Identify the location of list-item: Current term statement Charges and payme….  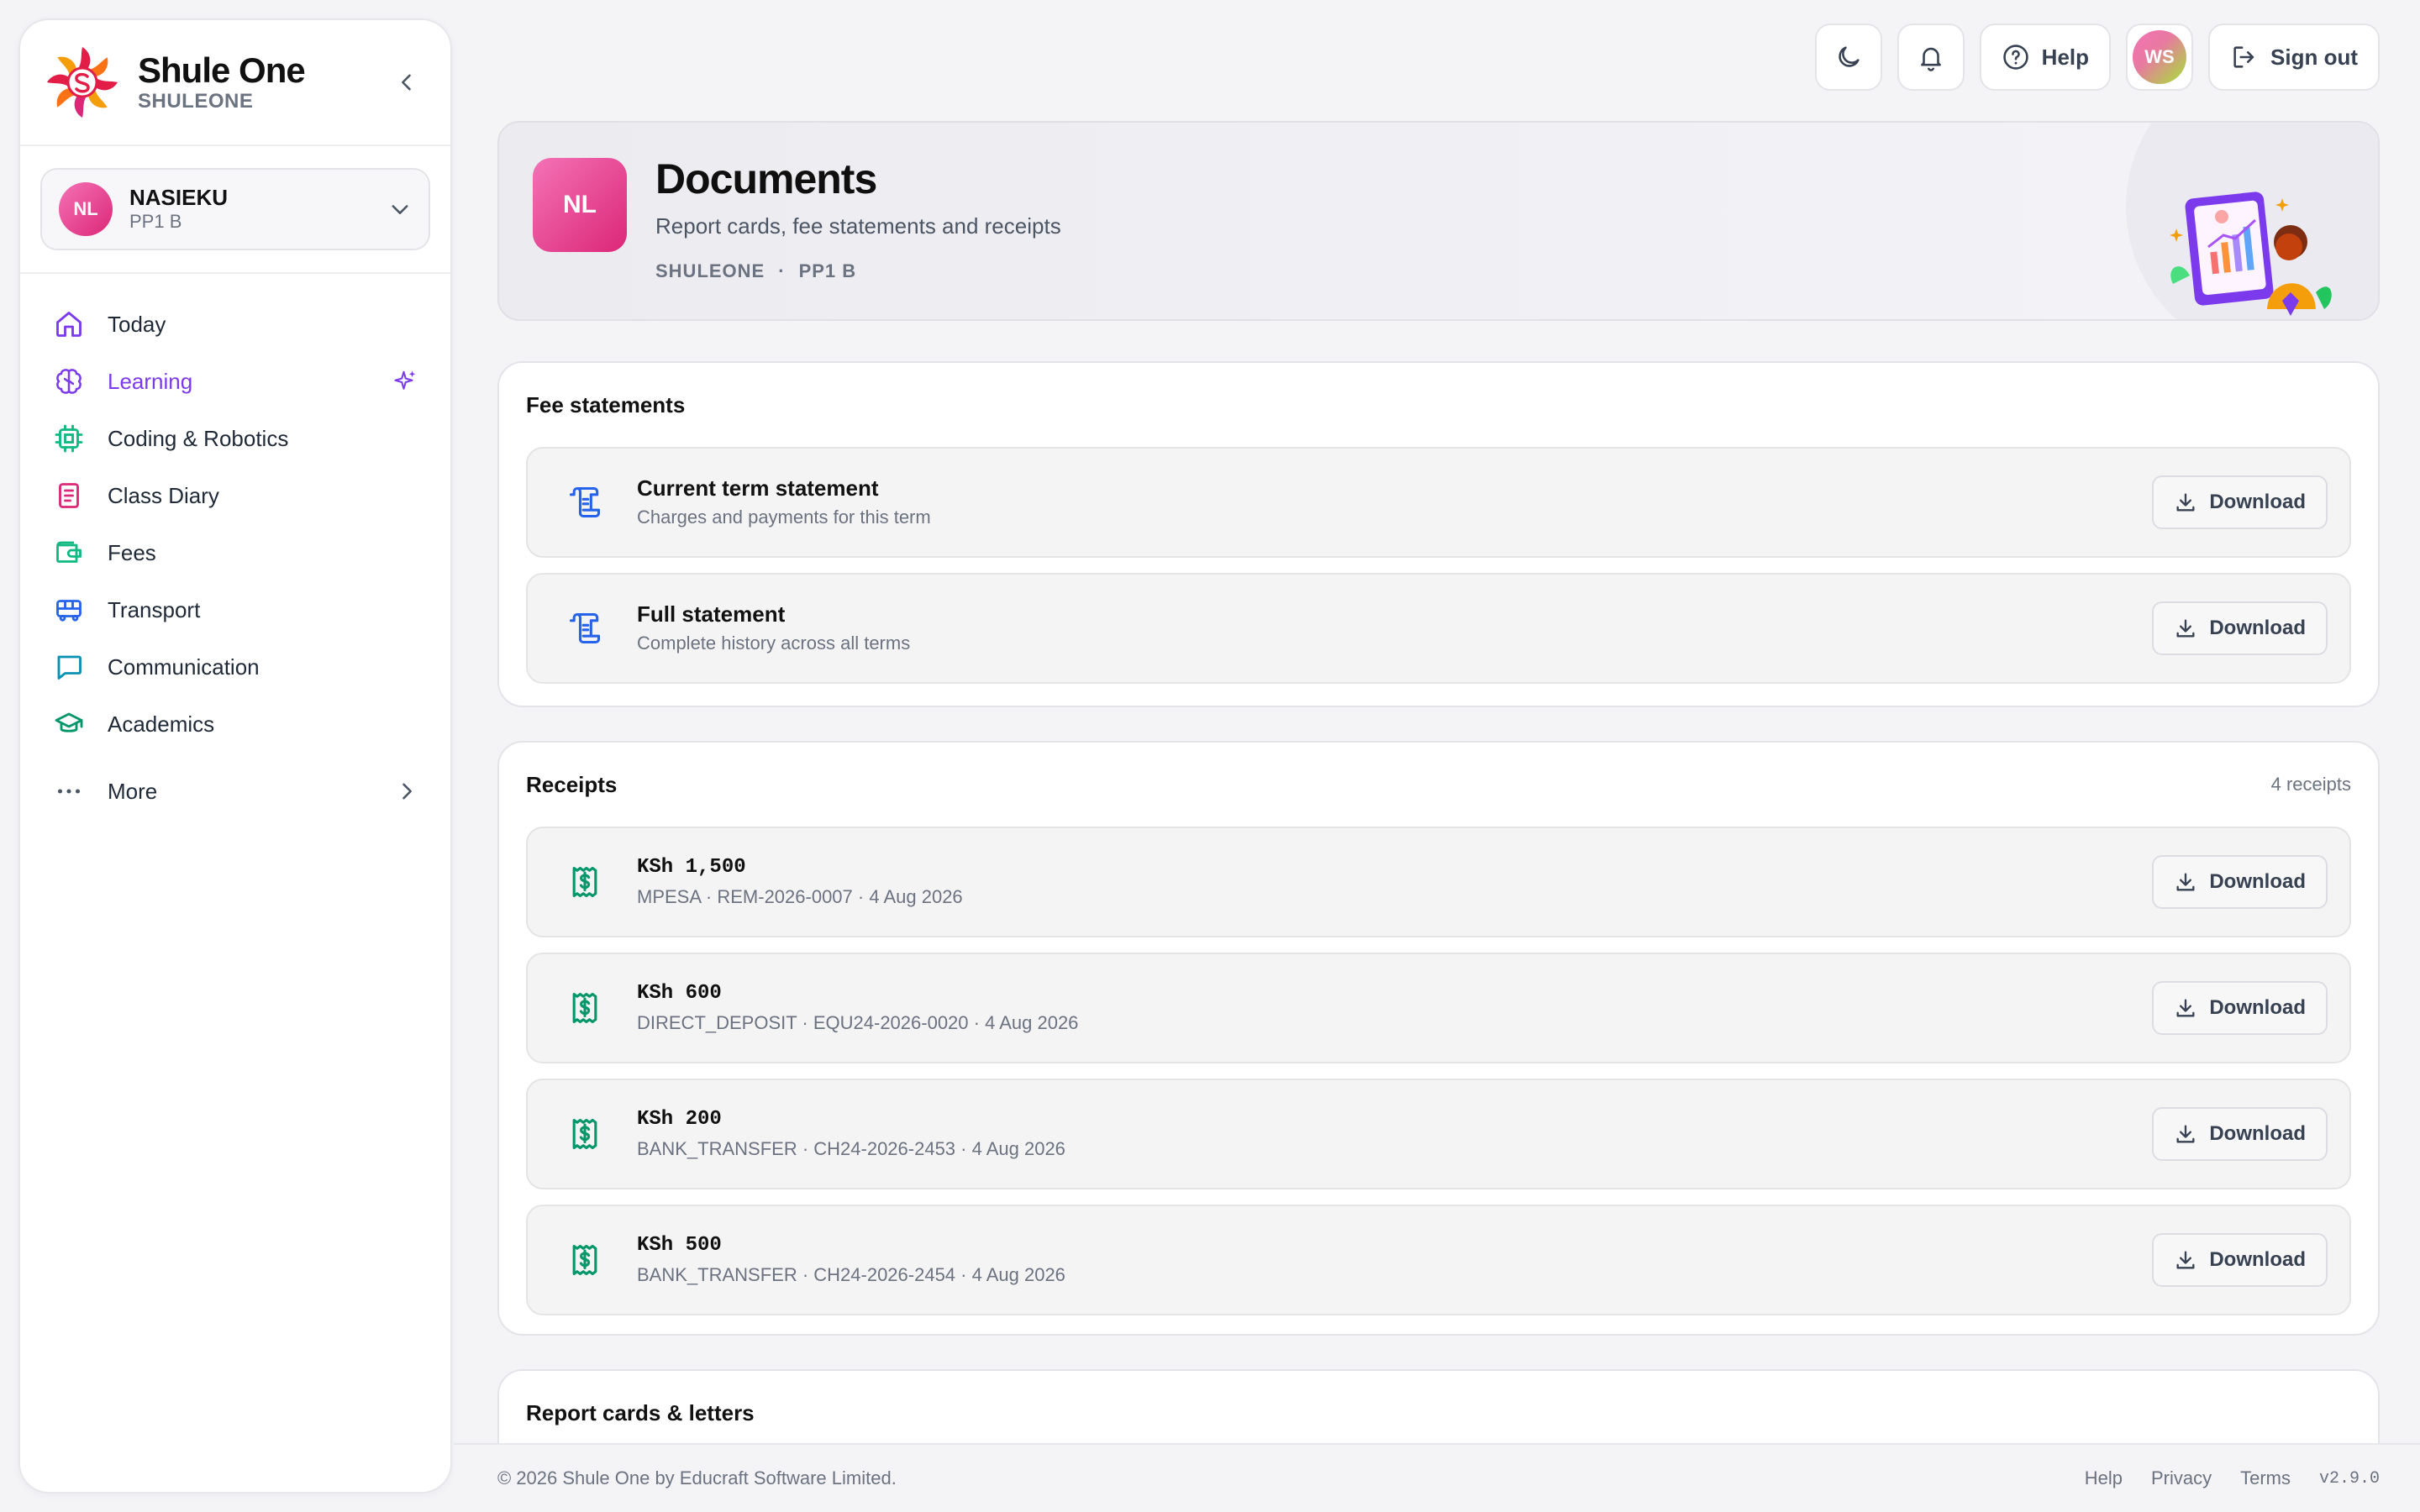
(1438, 502).